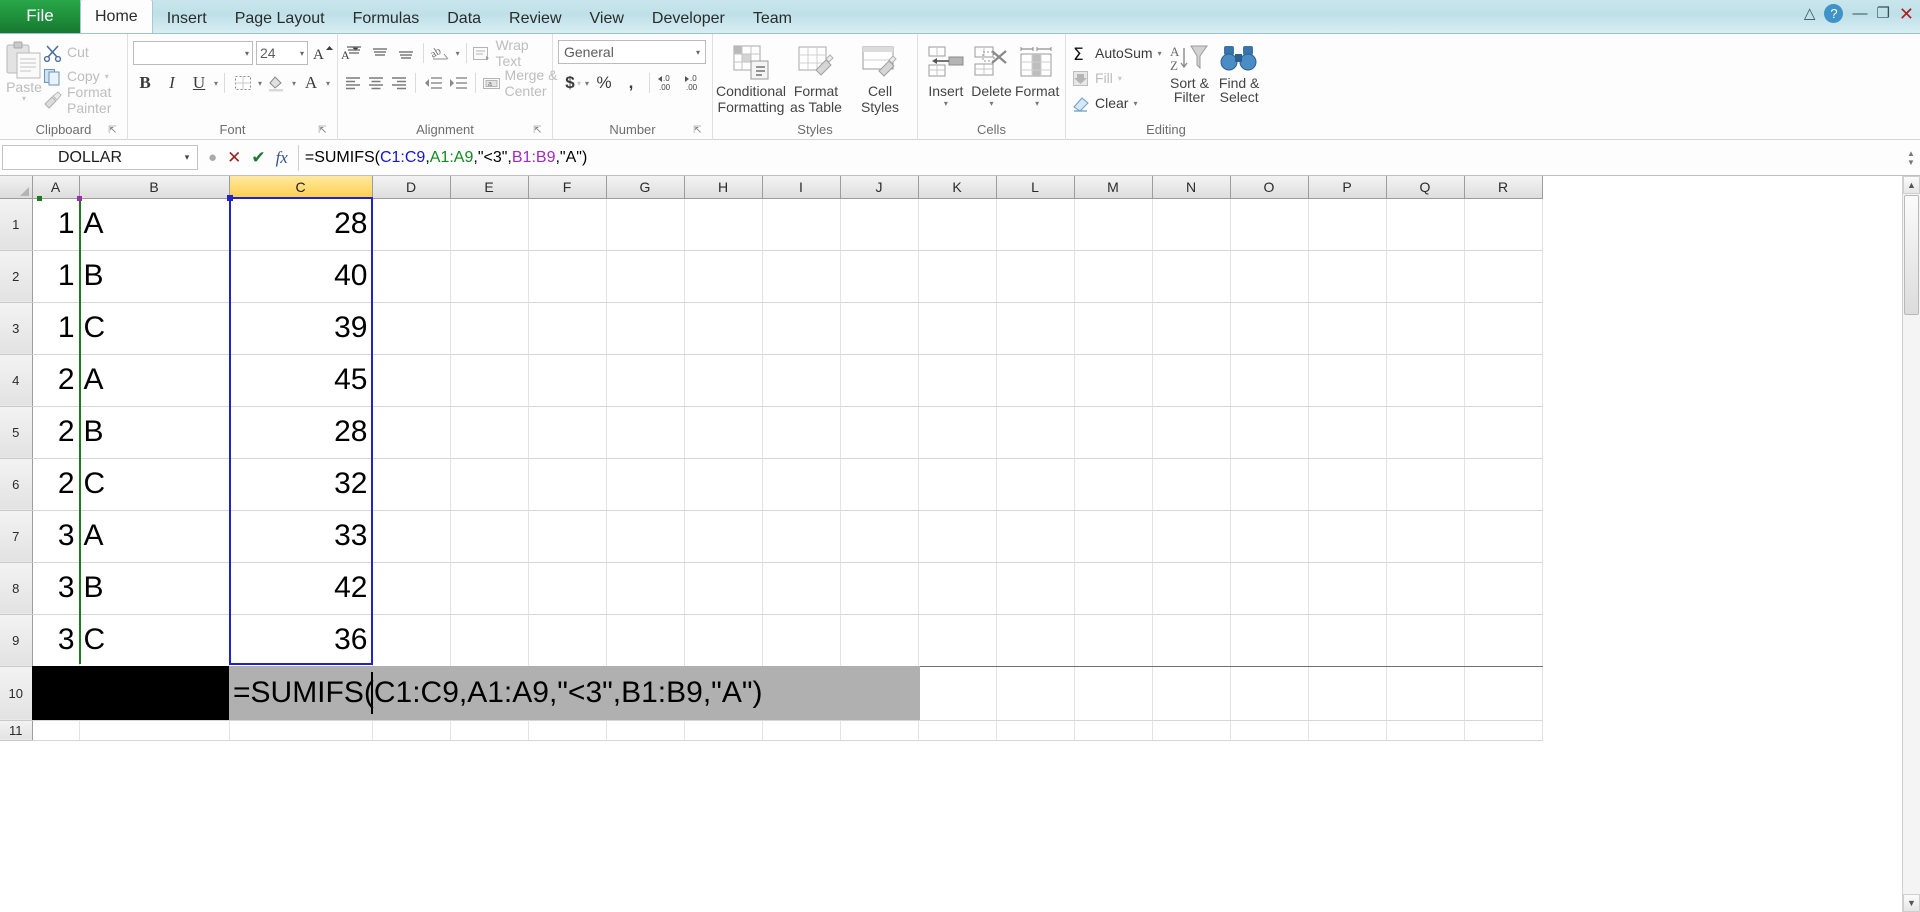 The image size is (1920, 912). I want to click on row-header-9: 9, so click(16, 640).